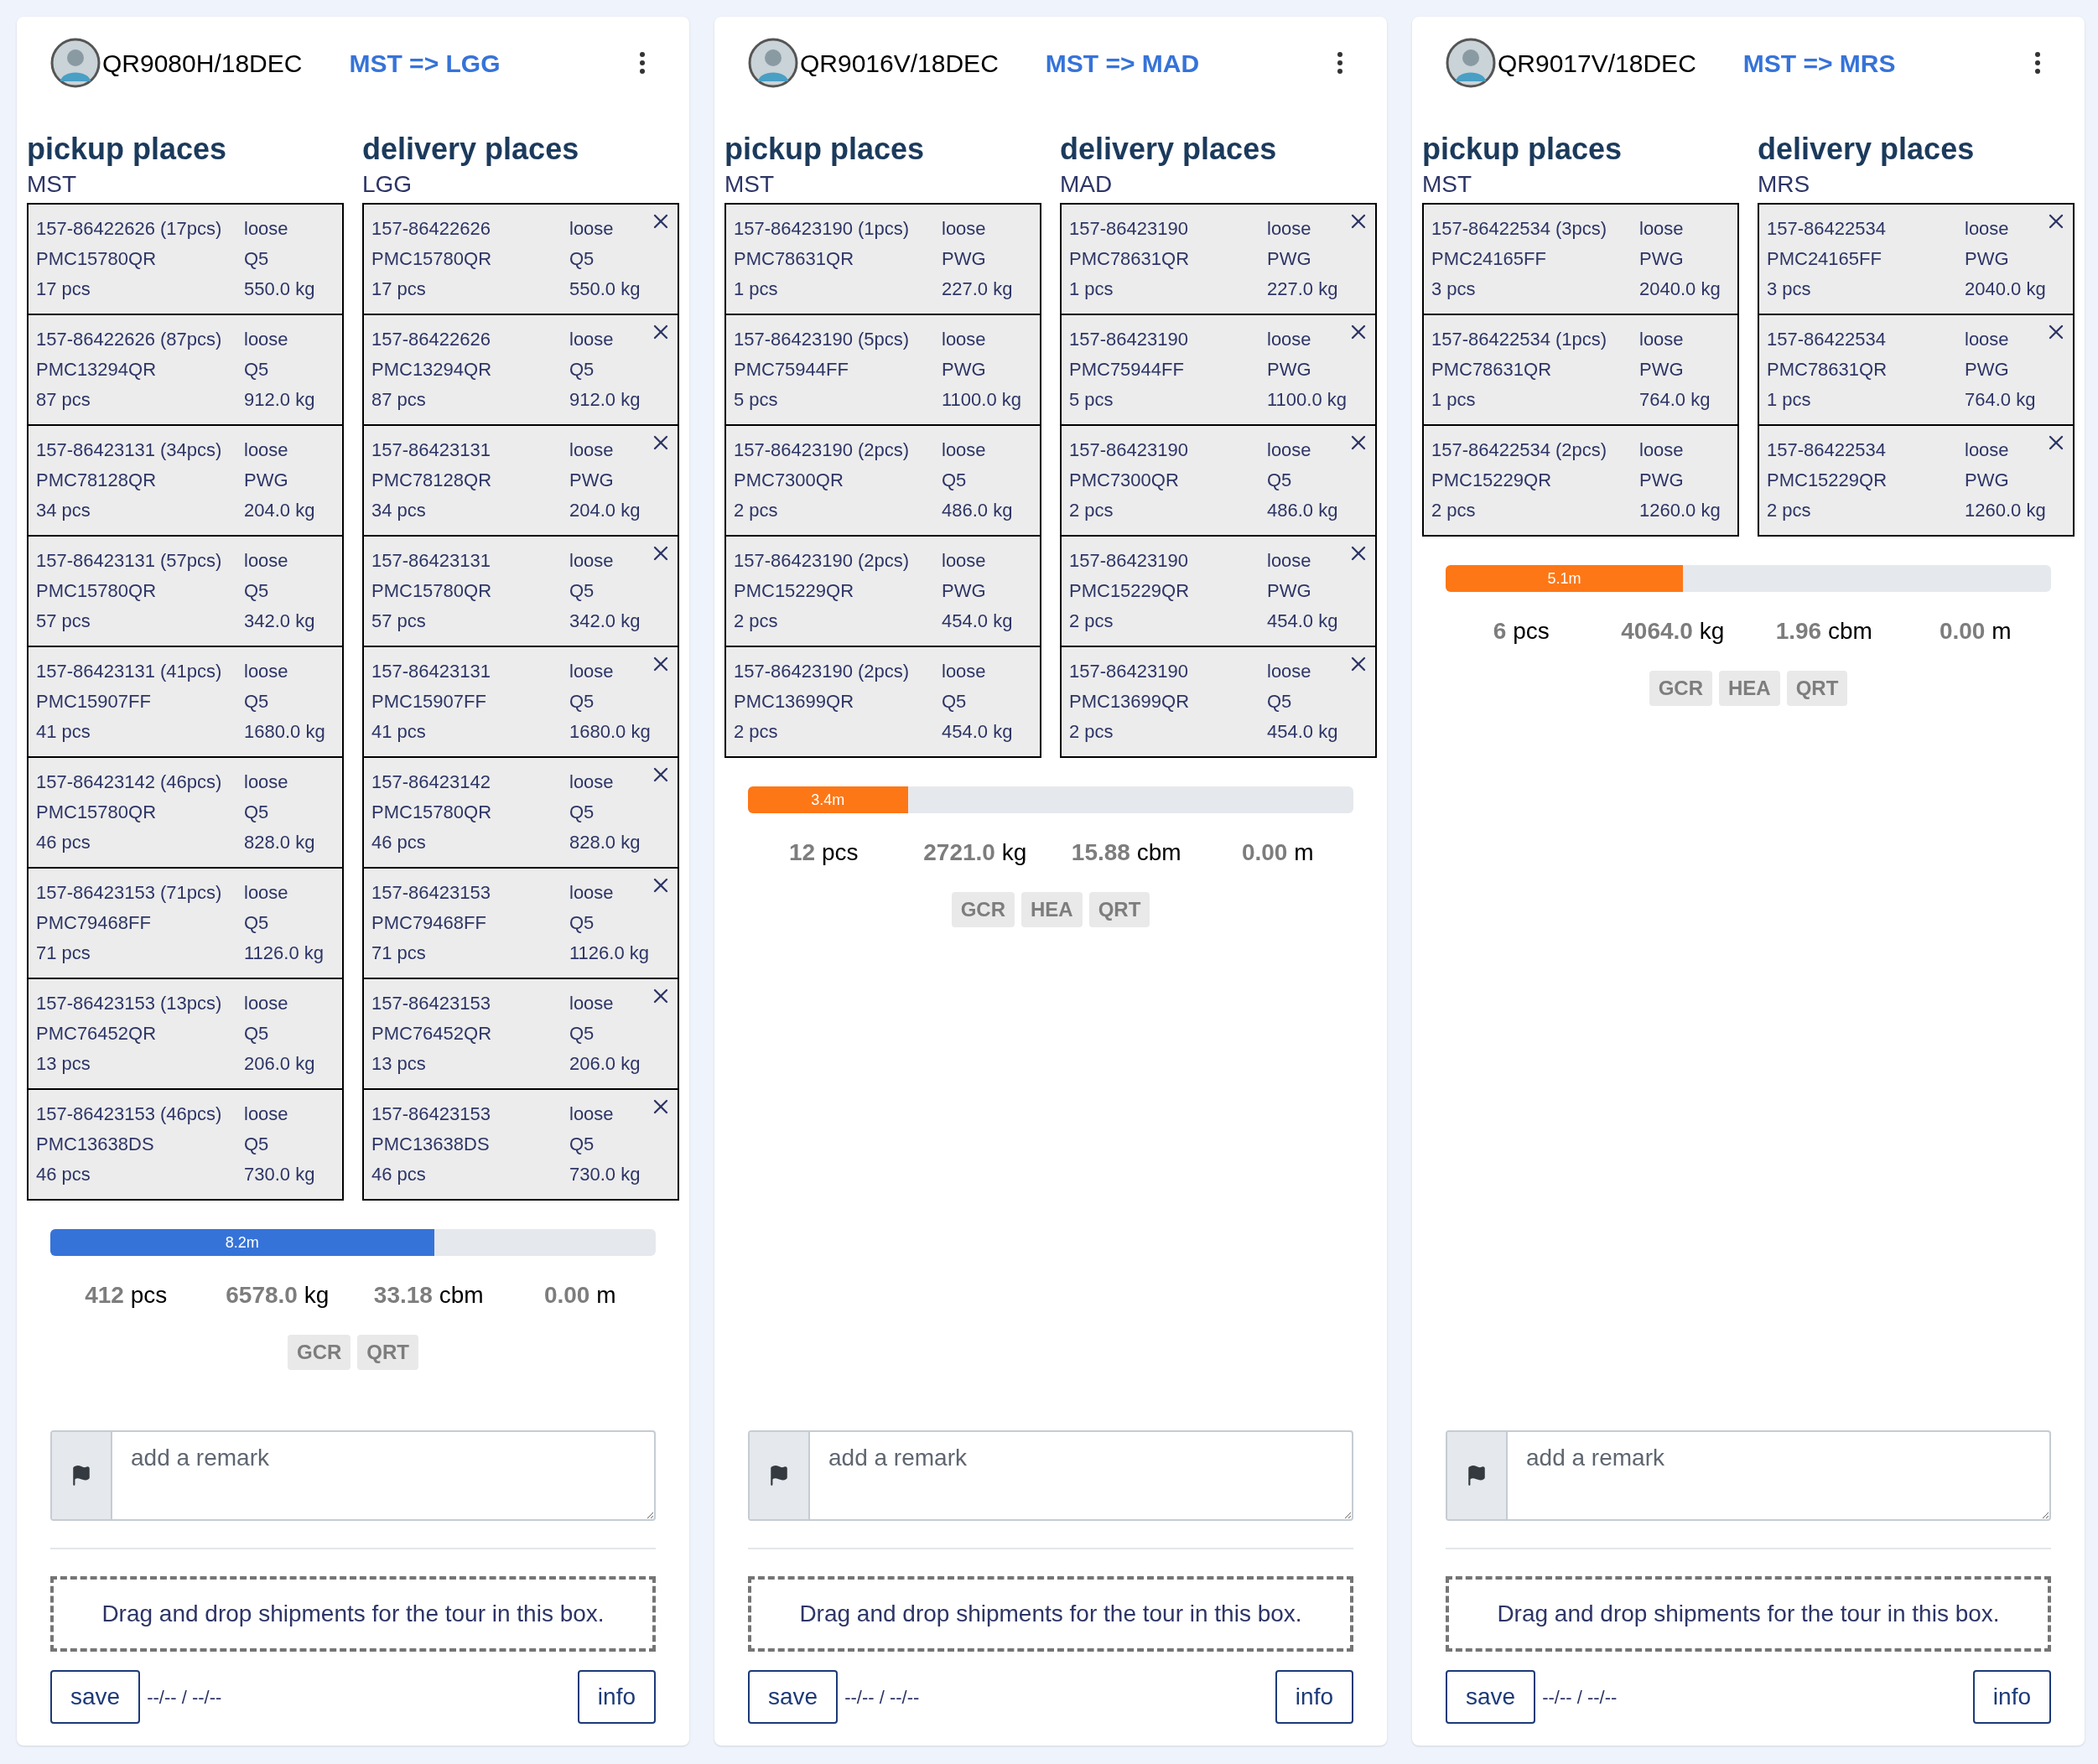 This screenshot has width=2098, height=1764. Describe the element at coordinates (129, 339) in the screenshot. I see `awb-number: 157-86422626 (87pcs)` at that location.